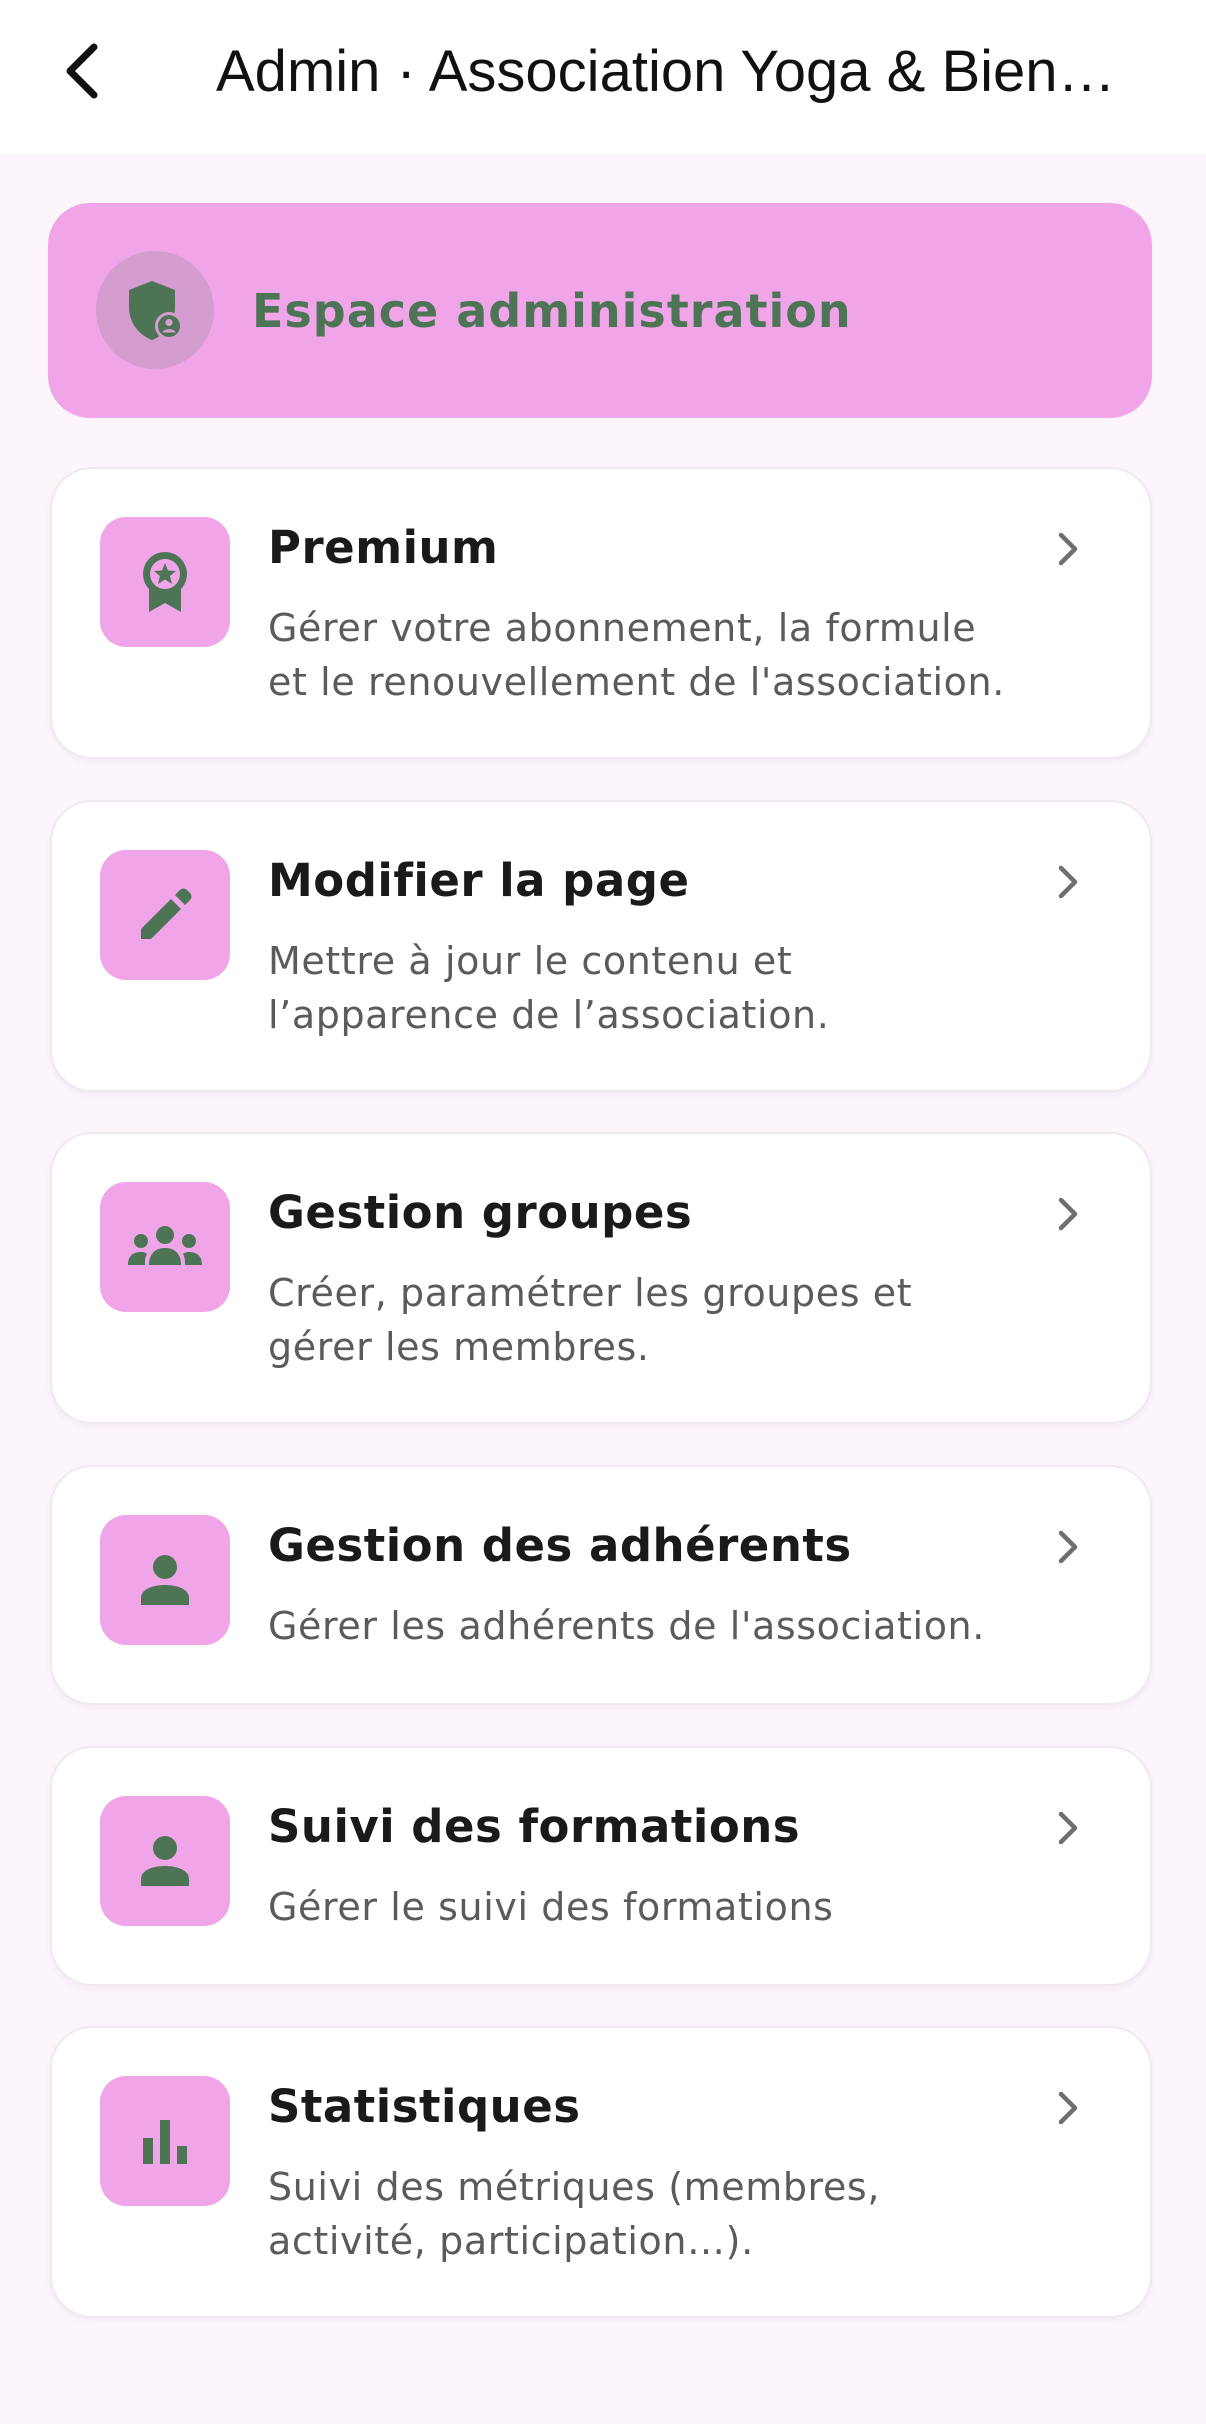 This screenshot has height=2424, width=1206. Describe the element at coordinates (165, 915) in the screenshot. I see `pencil-icon` at that location.